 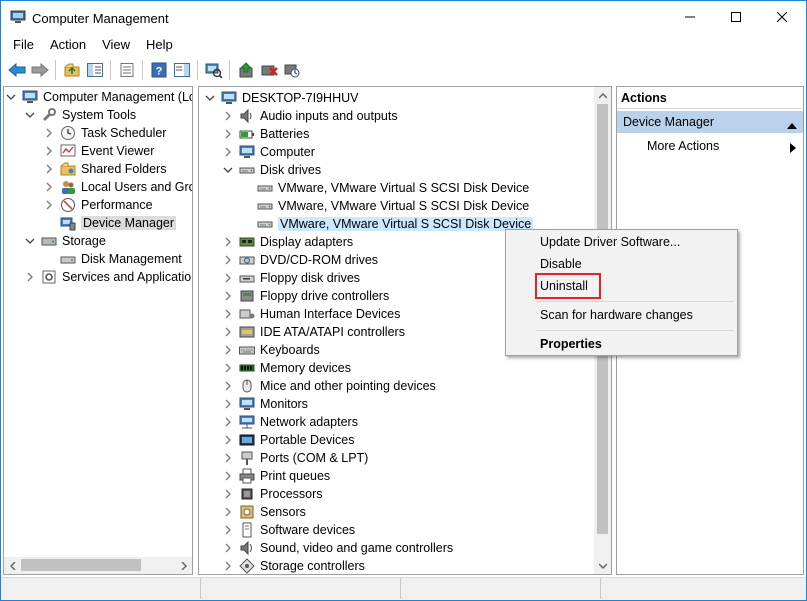 I want to click on device-category: Batteries, so click(x=266, y=134).